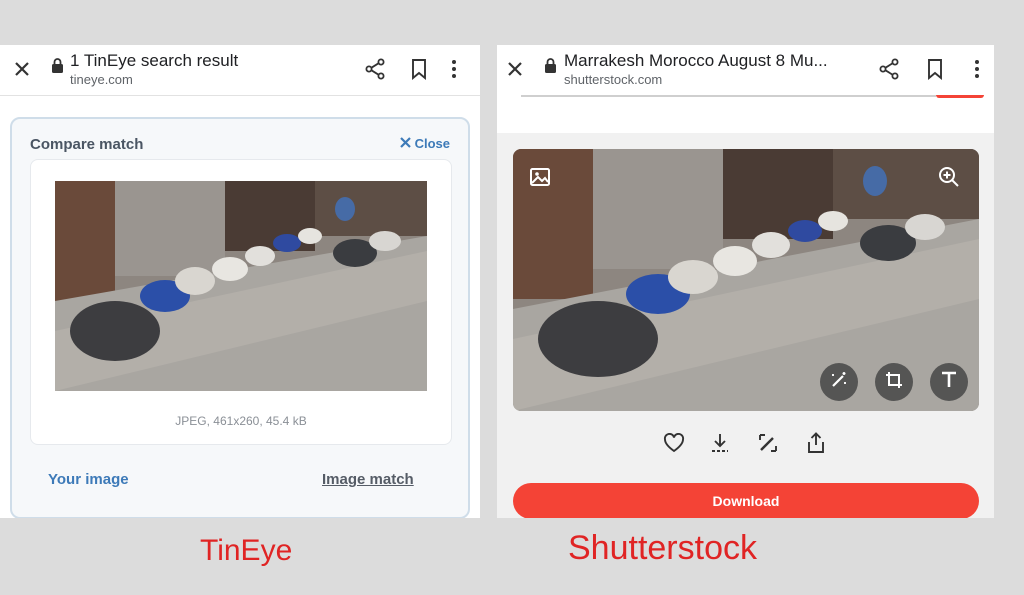  Describe the element at coordinates (949, 177) in the screenshot. I see `zoom-in-icon` at that location.